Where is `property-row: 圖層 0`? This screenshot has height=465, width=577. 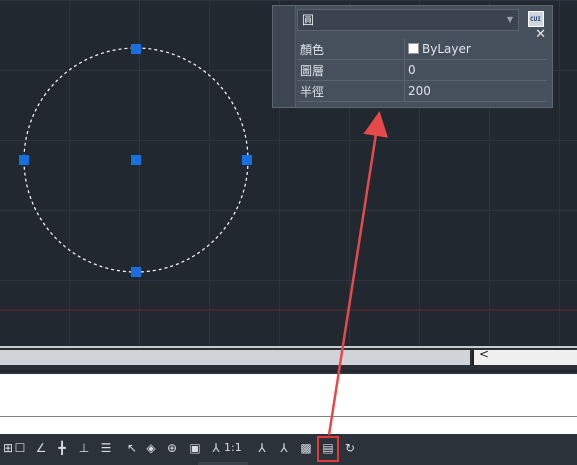 property-row: 圖層 0 is located at coordinates (422, 70).